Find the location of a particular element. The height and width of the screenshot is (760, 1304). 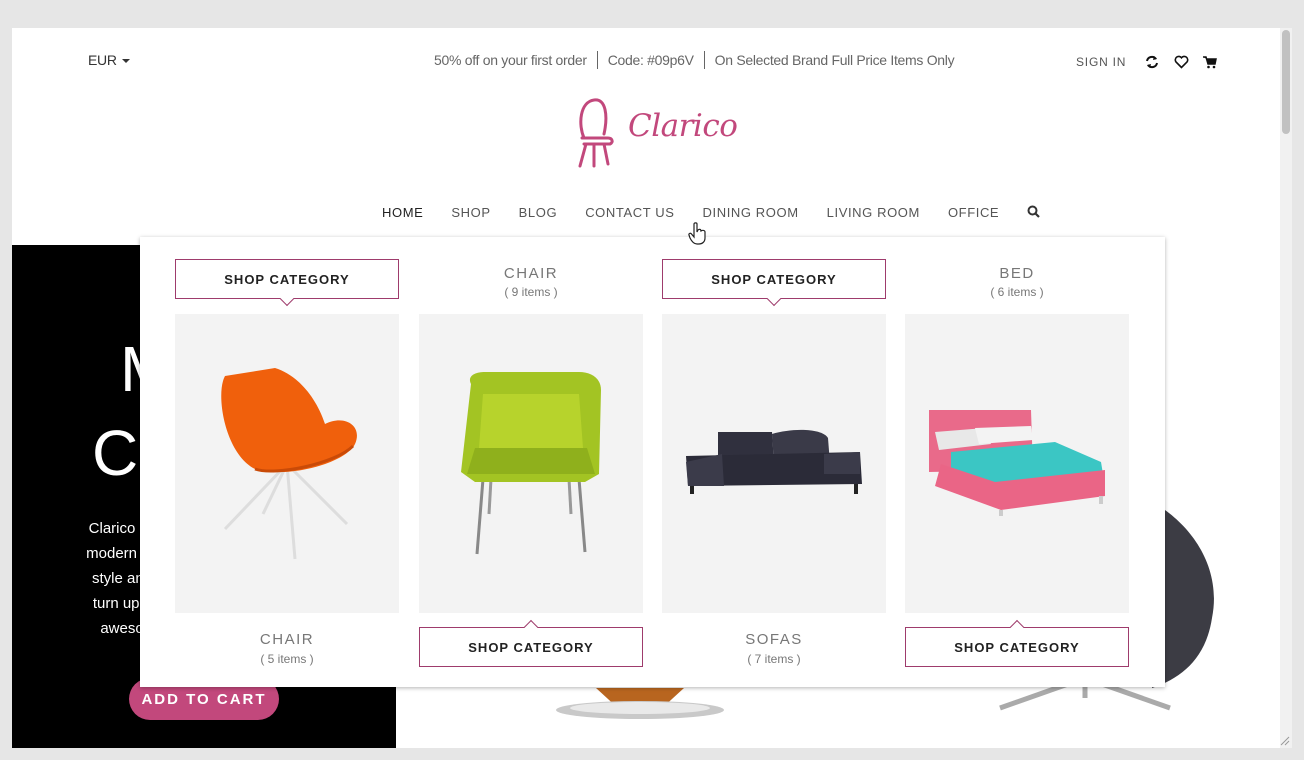

orange-chair-image is located at coordinates (289, 464).